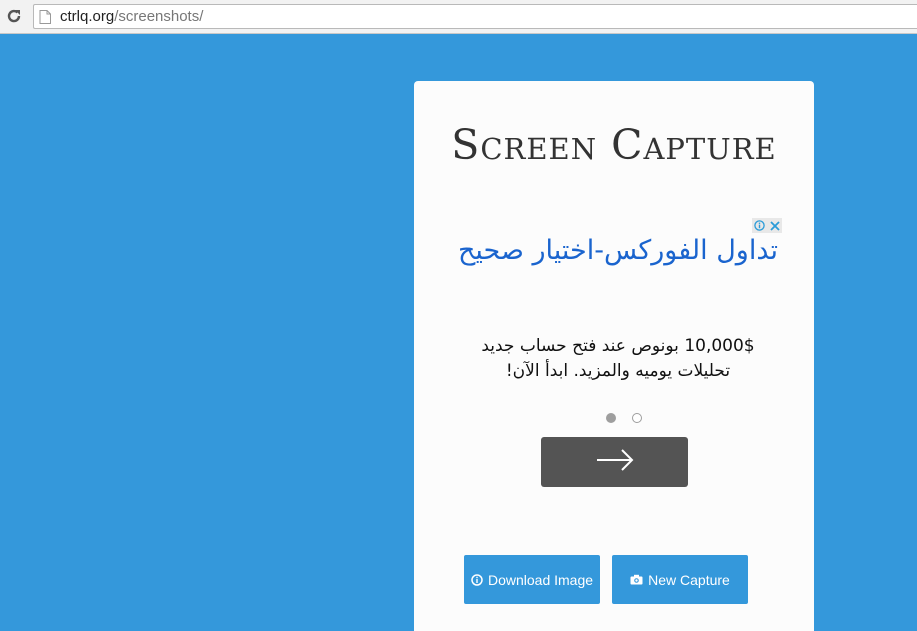  What do you see at coordinates (618, 251) in the screenshot?
I see `ad-headline-link: تداول الفوركس-اختيار صحيح` at bounding box center [618, 251].